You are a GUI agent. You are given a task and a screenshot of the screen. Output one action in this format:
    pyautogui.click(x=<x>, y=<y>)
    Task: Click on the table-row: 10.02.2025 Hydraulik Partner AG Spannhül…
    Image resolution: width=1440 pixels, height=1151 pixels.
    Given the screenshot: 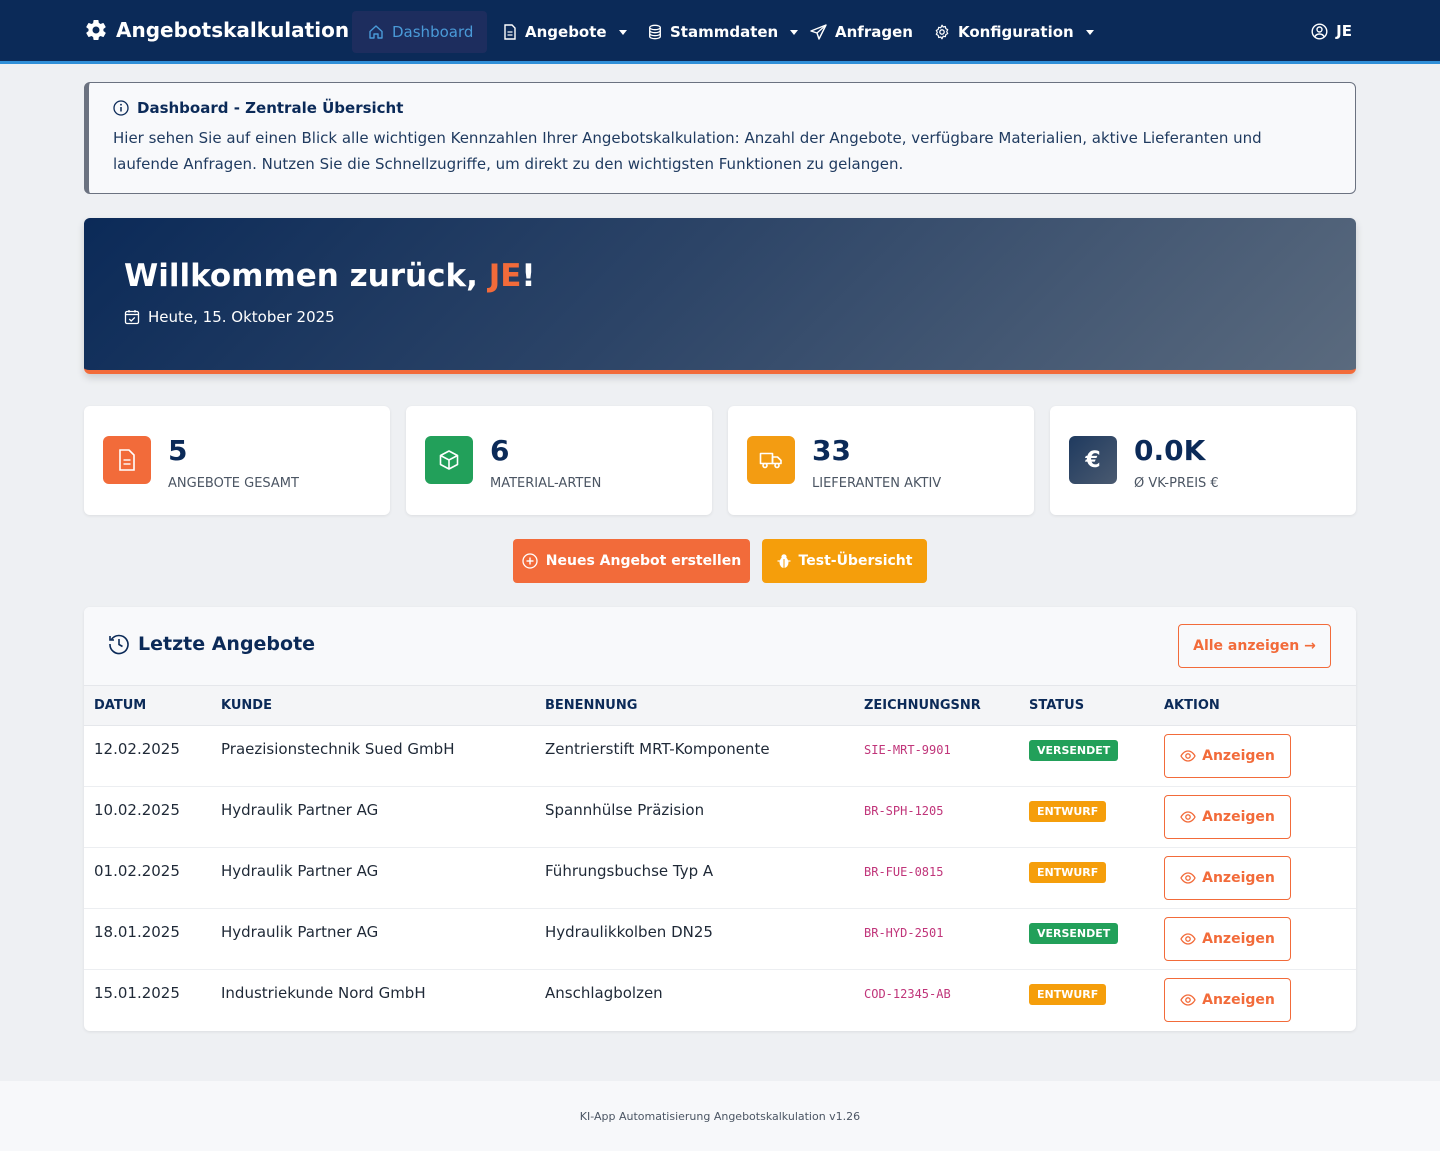 What is the action you would take?
    pyautogui.click(x=720, y=817)
    